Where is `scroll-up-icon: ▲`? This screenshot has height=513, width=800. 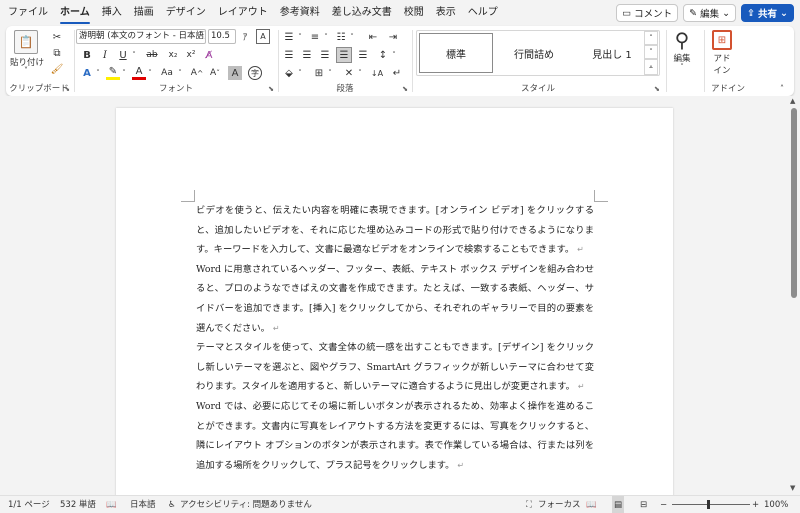
scroll-up-icon: ▲ is located at coordinates (792, 101).